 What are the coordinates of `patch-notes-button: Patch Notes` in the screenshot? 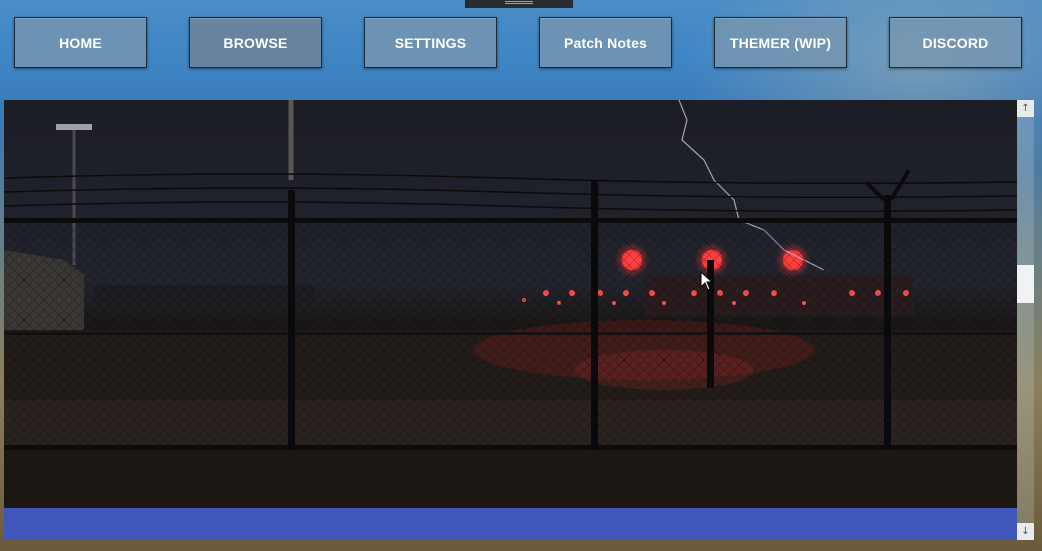 It's located at (605, 42).